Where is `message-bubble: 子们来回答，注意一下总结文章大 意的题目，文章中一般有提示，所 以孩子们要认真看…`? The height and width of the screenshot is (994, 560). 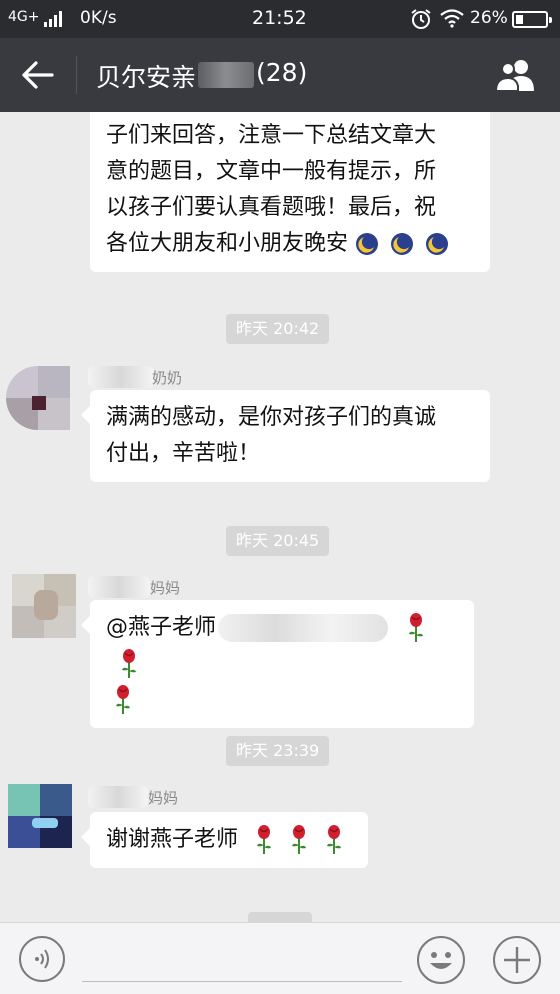 message-bubble: 子们来回答，注意一下总结文章大 意的题目，文章中一般有提示，所 以孩子们要认真看… is located at coordinates (290, 192).